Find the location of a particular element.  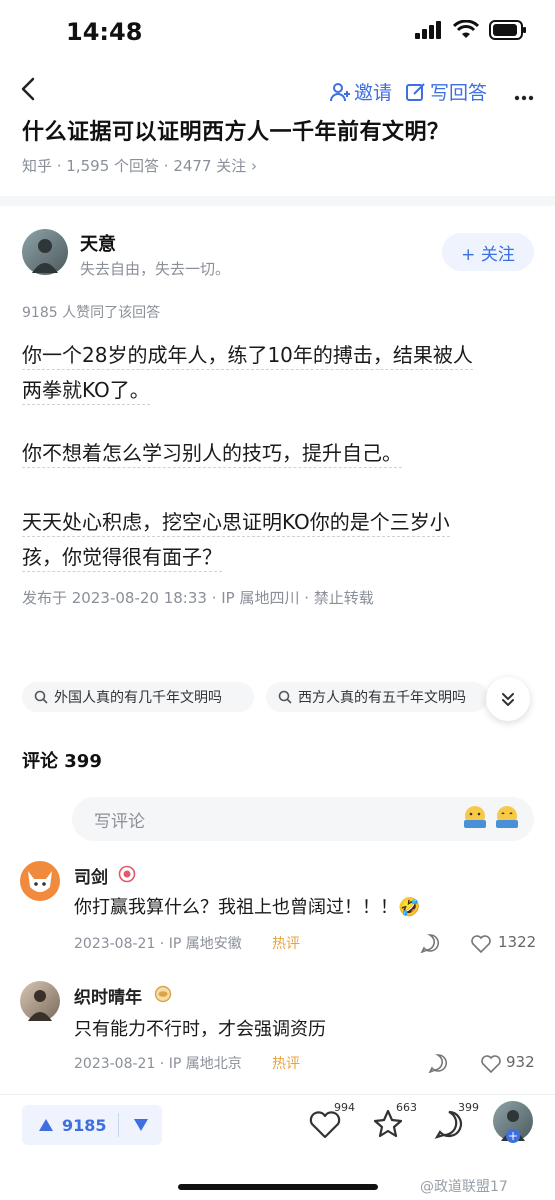

more-dots-icon is located at coordinates (524, 98).